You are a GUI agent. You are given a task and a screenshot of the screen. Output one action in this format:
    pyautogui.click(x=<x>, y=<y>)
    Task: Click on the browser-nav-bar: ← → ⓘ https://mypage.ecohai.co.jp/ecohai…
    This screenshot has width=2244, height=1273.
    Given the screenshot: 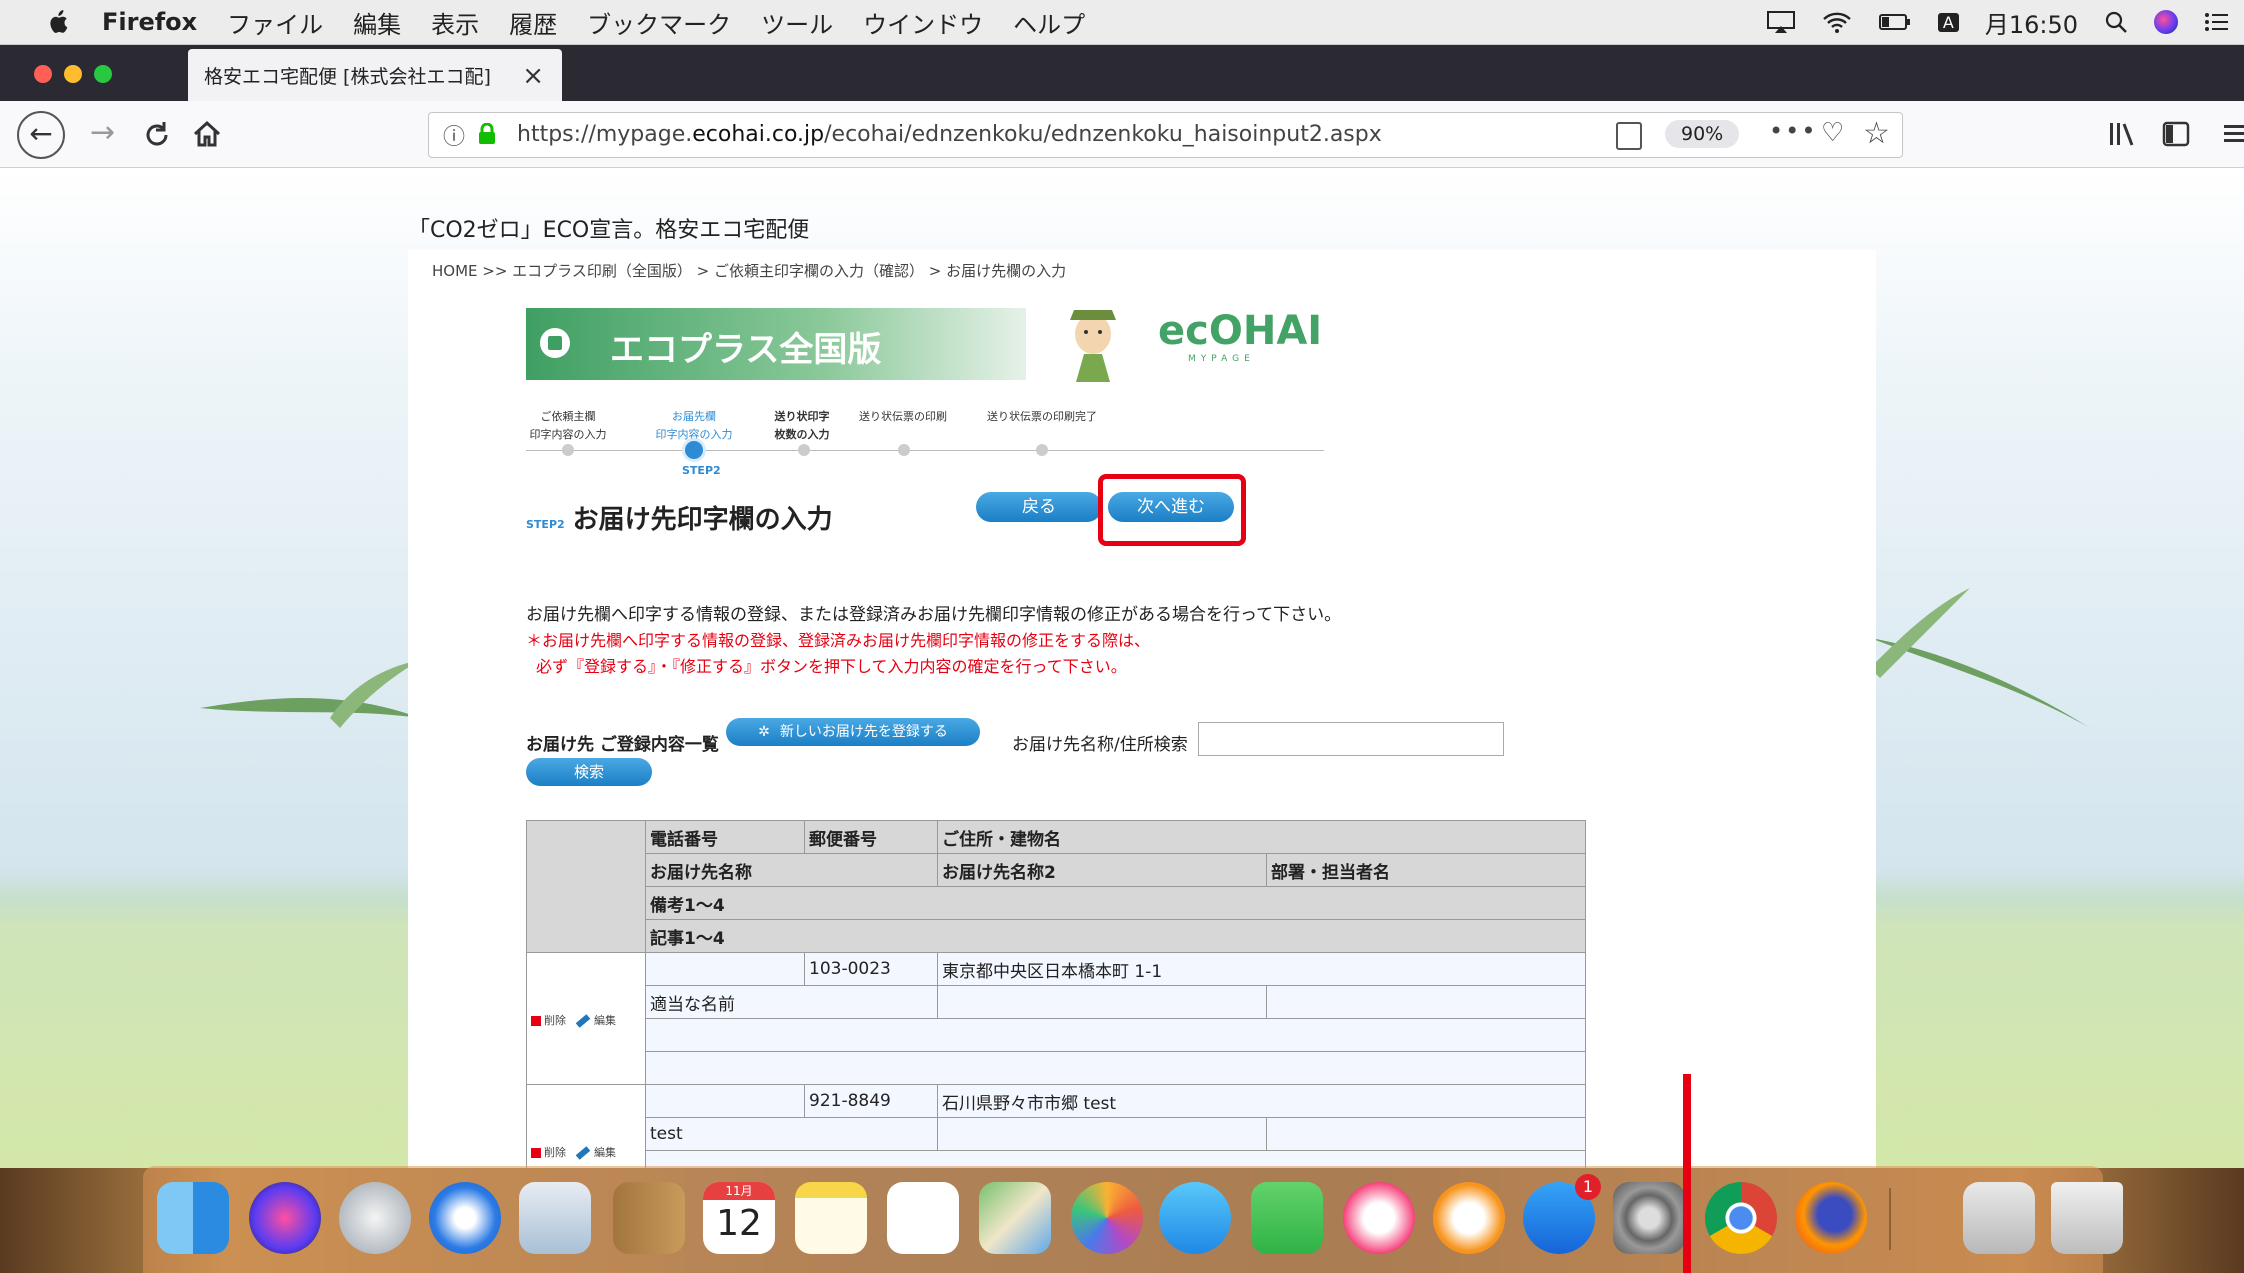 What is the action you would take?
    pyautogui.click(x=1122, y=134)
    